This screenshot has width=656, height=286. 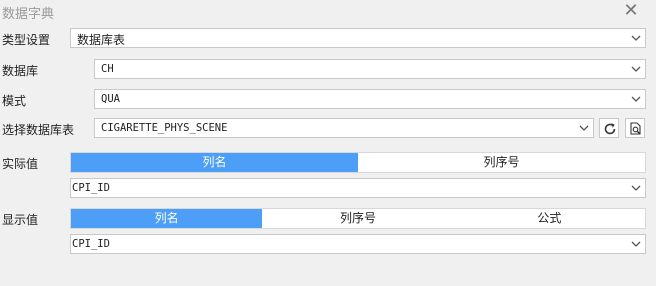 I want to click on actual-tab-column-index: 列序号, so click(x=501, y=162).